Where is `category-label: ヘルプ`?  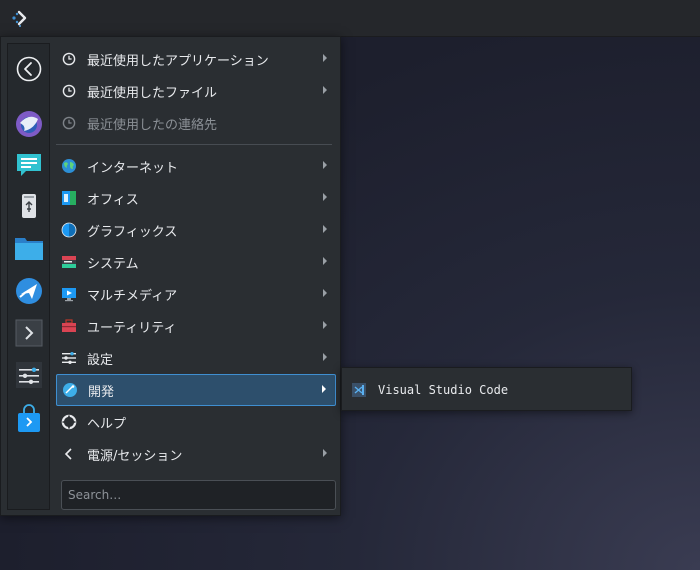
category-label: ヘルプ is located at coordinates (107, 424).